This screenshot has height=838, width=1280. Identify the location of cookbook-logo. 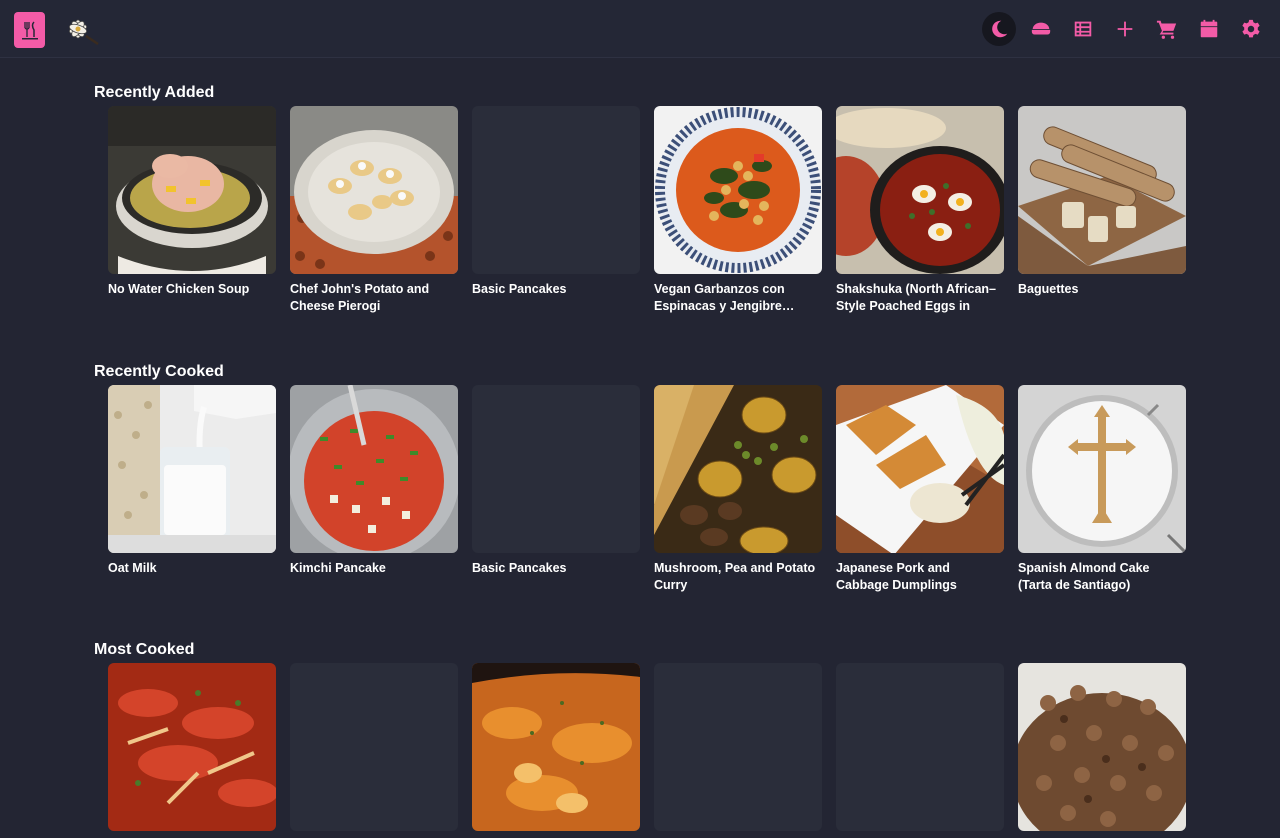
(29, 30).